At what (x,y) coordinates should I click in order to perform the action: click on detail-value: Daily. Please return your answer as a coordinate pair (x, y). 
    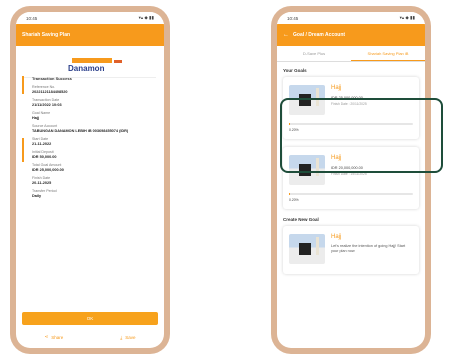
    Looking at the image, I should click on (37, 196).